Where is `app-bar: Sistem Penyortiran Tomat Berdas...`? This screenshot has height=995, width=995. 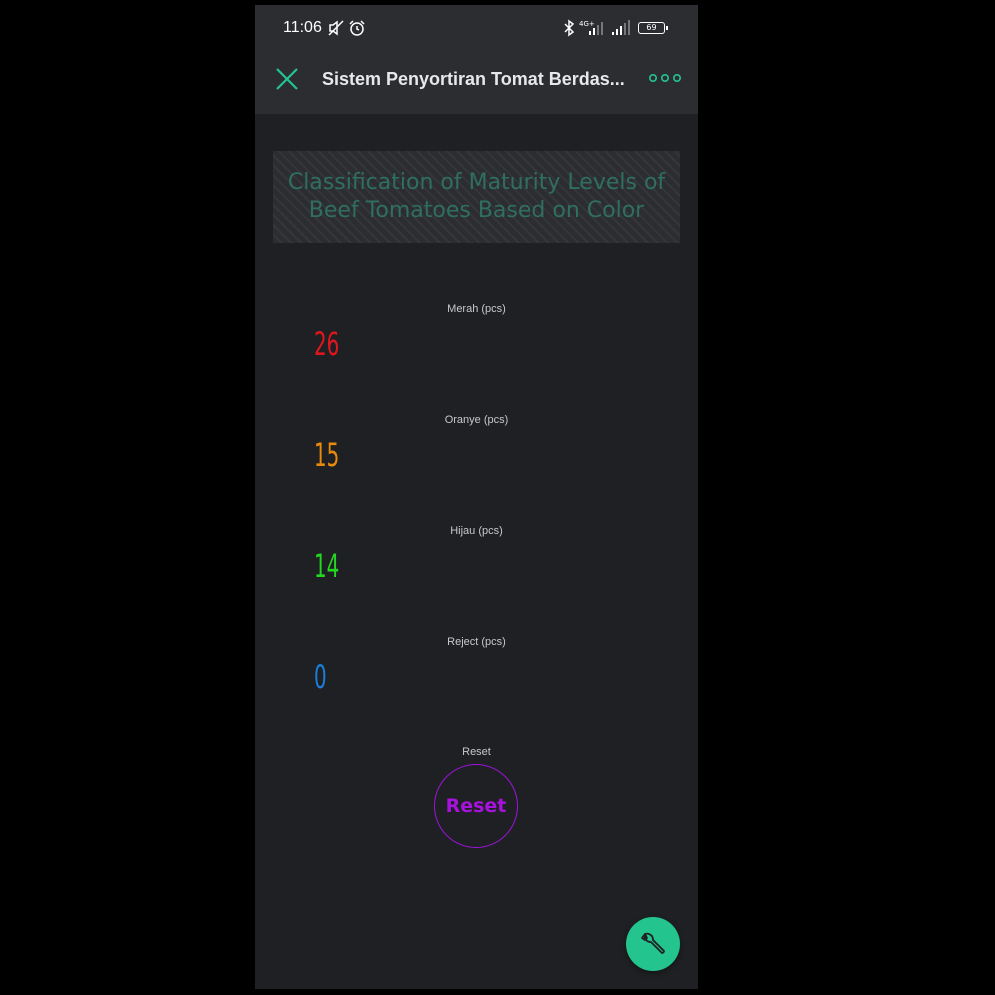
app-bar: Sistem Penyortiran Tomat Berdas... is located at coordinates (476, 84).